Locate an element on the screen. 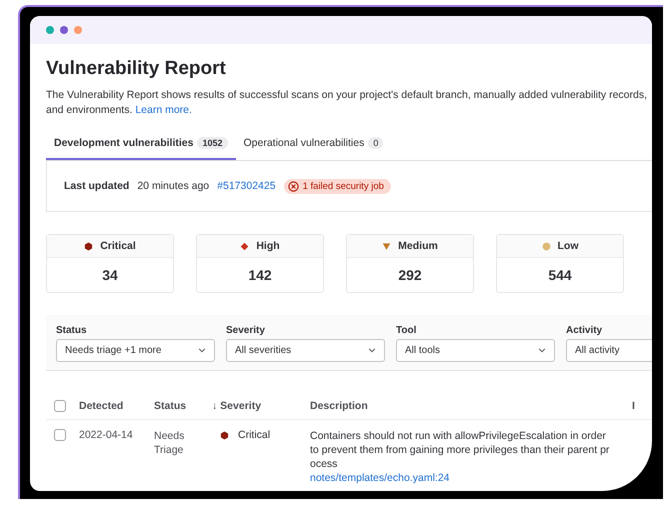 This screenshot has height=505, width=665. filter-label: Severity is located at coordinates (246, 330).